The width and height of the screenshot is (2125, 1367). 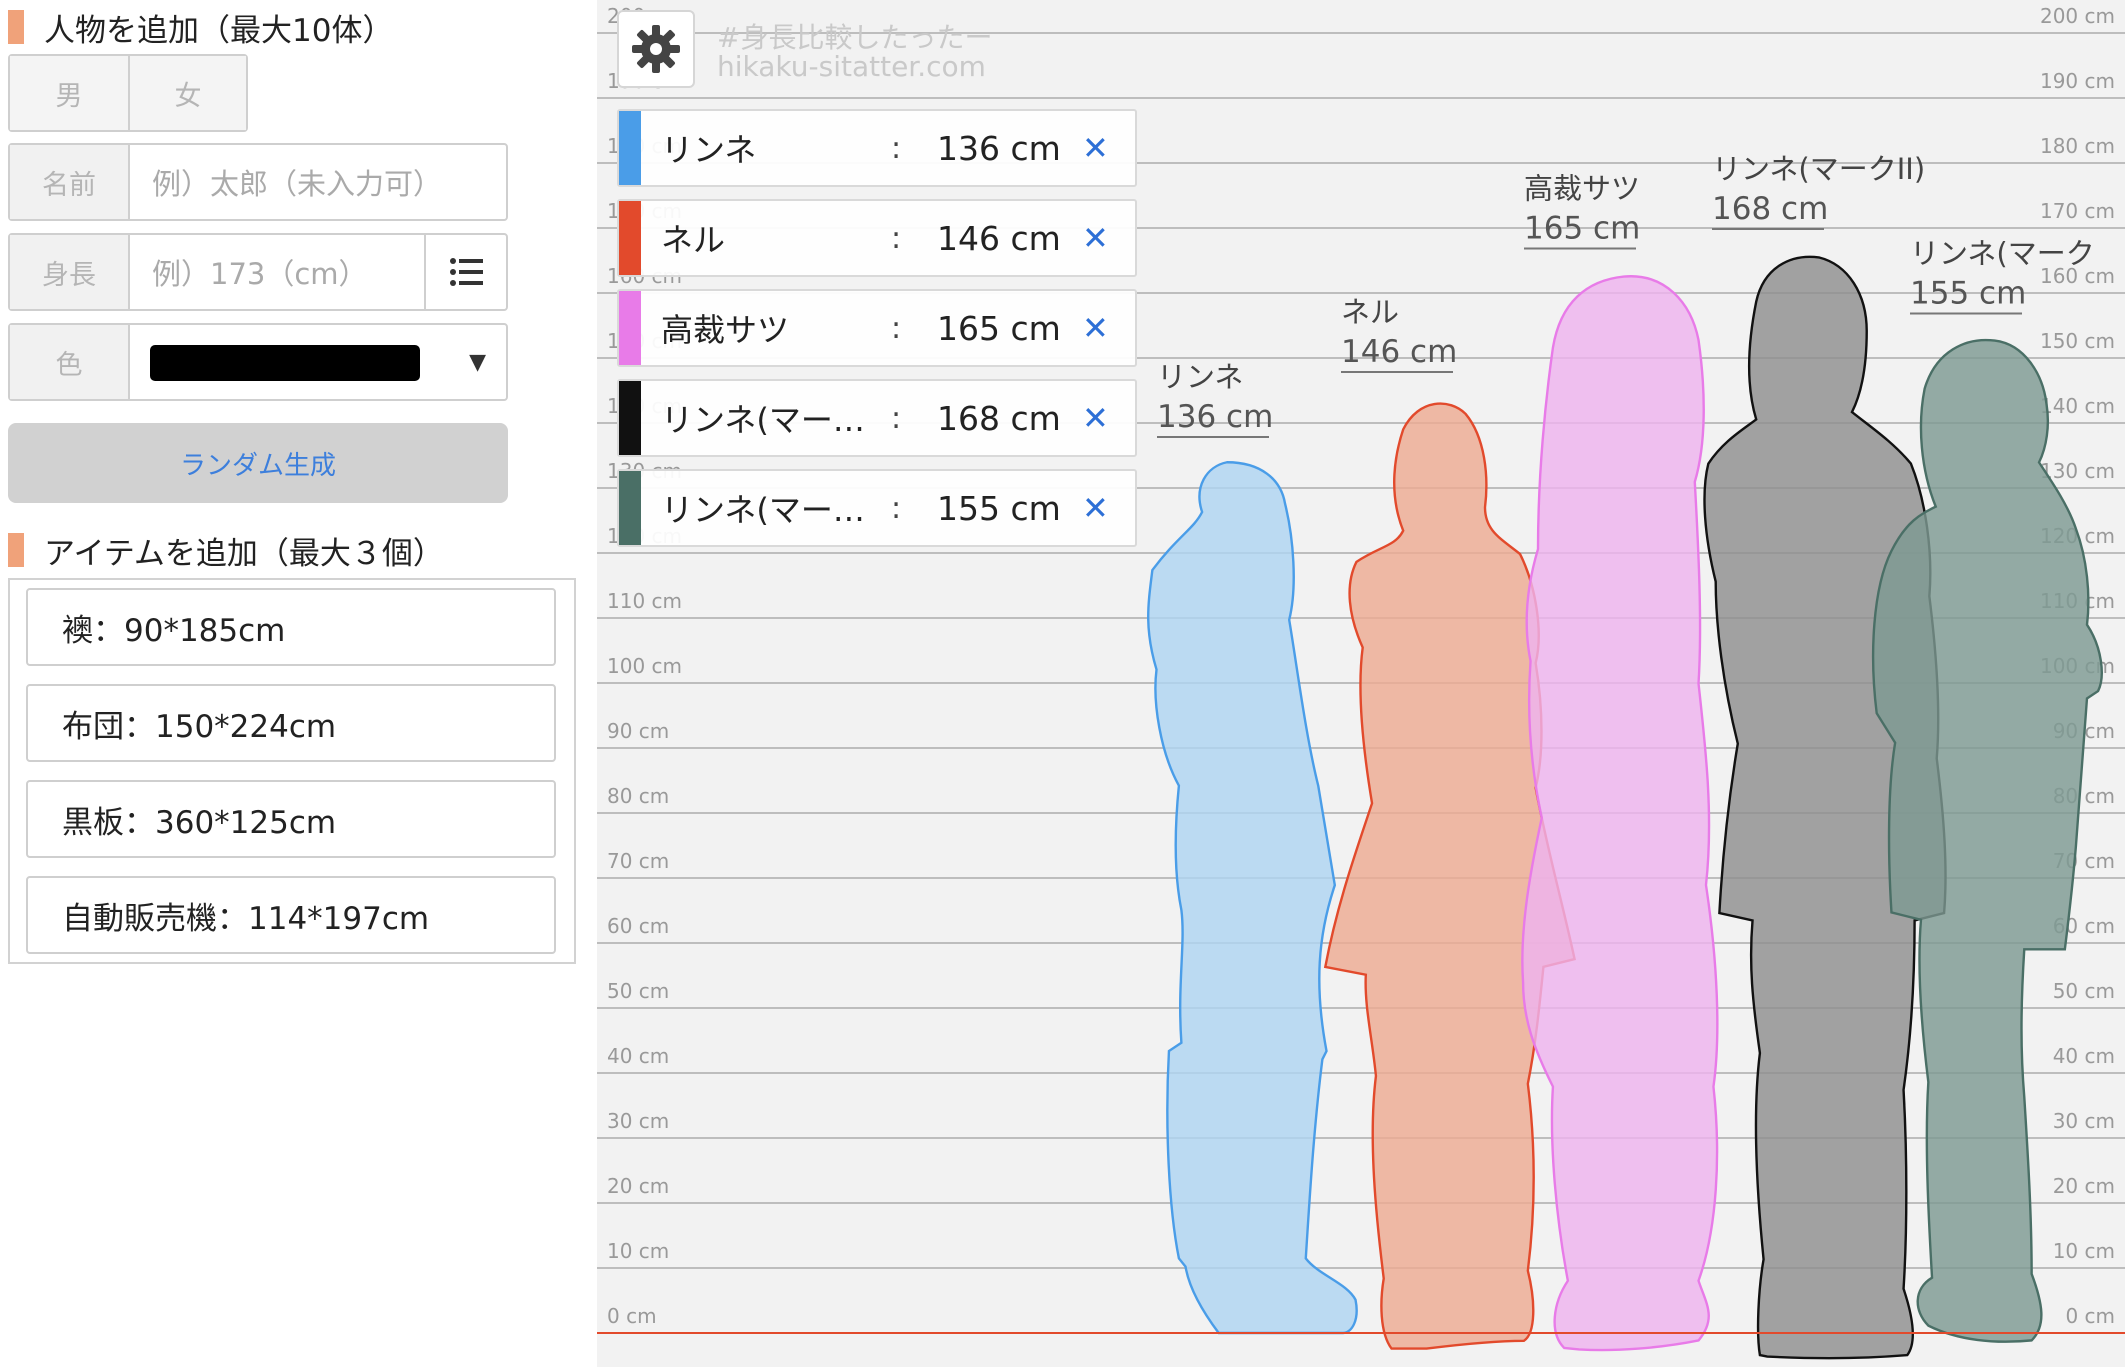 I want to click on figure-name-label: リンネ(マークII), so click(x=1818, y=169).